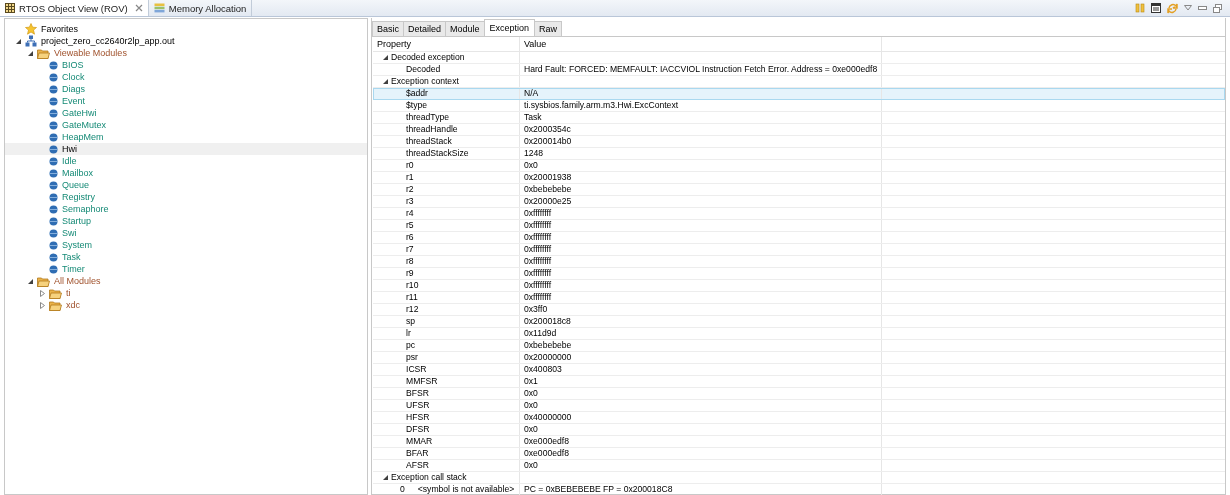 This screenshot has height=495, width=1230. What do you see at coordinates (799, 346) in the screenshot?
I see `table-row: pc 0xbebebebe` at bounding box center [799, 346].